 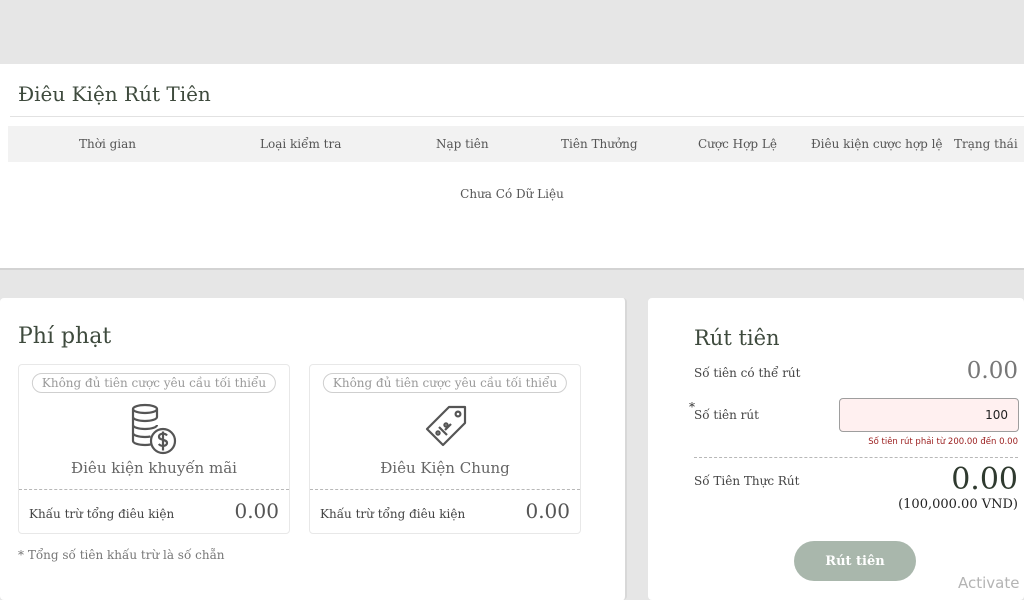 What do you see at coordinates (108, 144) in the screenshot?
I see `column-header-time: Thời gian` at bounding box center [108, 144].